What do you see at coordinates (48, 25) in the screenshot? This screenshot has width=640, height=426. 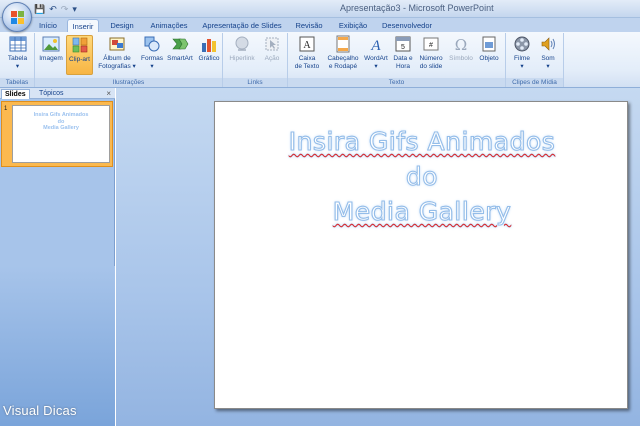 I see `tab-inicio: Início` at bounding box center [48, 25].